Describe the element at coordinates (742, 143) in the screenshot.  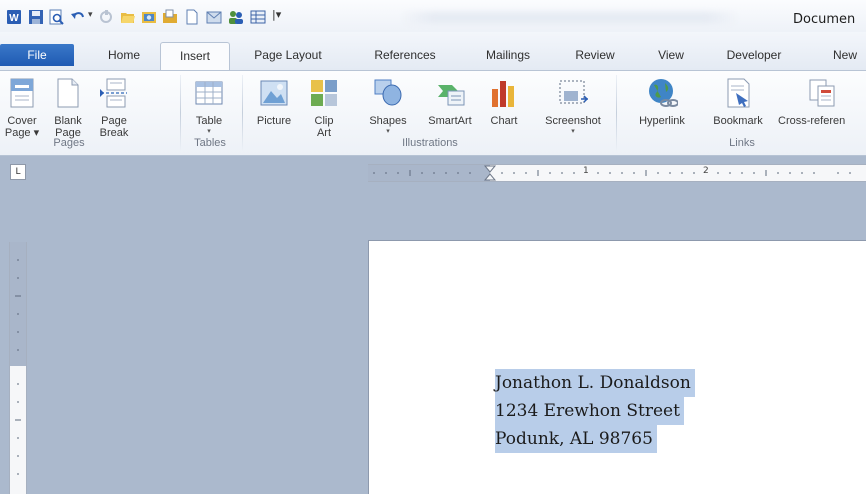
I see `group-label-links: Links` at that location.